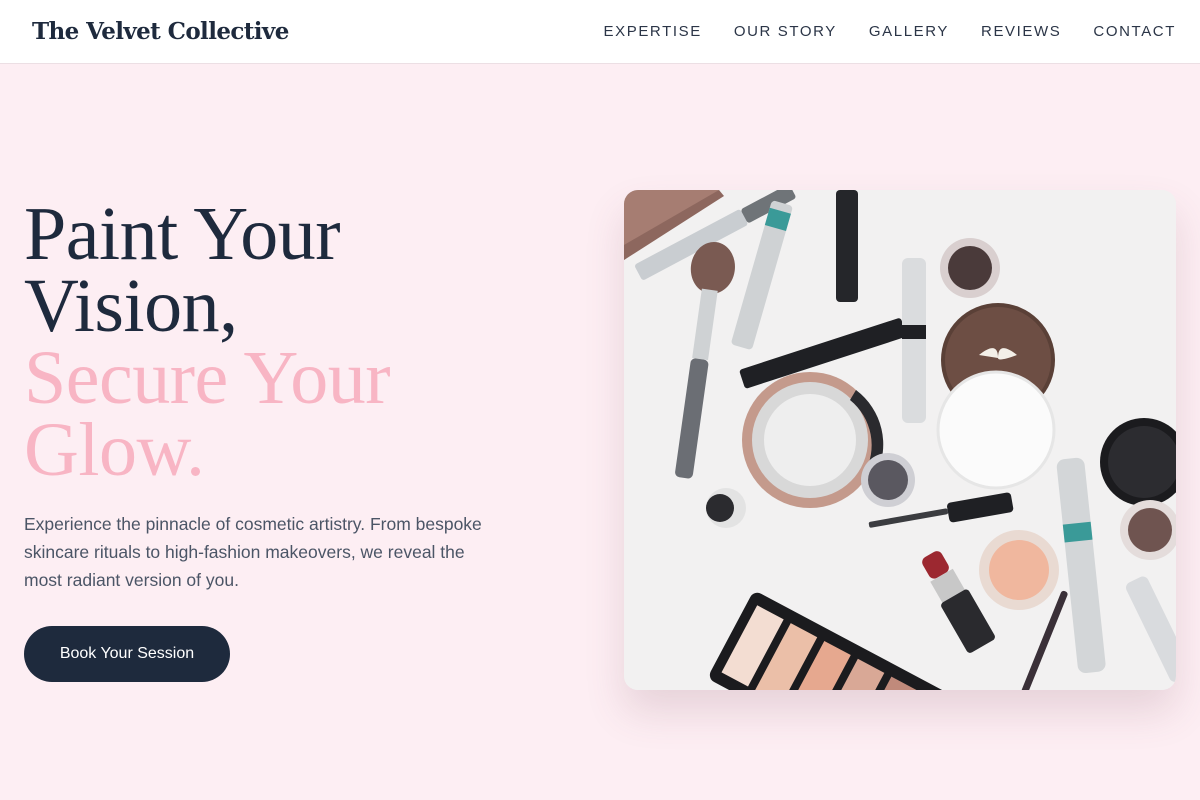  I want to click on book-session-button: Book Your Session, so click(127, 654).